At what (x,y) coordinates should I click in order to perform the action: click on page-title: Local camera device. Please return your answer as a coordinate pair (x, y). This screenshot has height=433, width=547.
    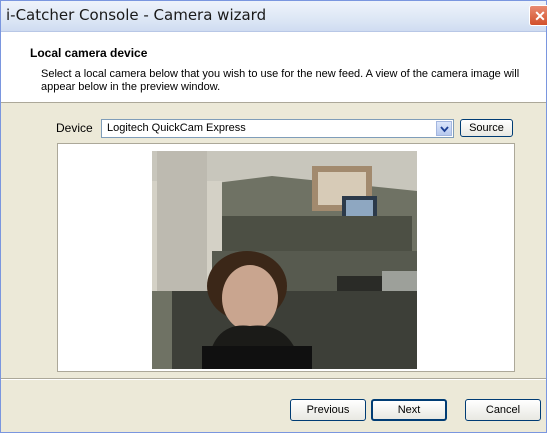
    Looking at the image, I should click on (89, 53).